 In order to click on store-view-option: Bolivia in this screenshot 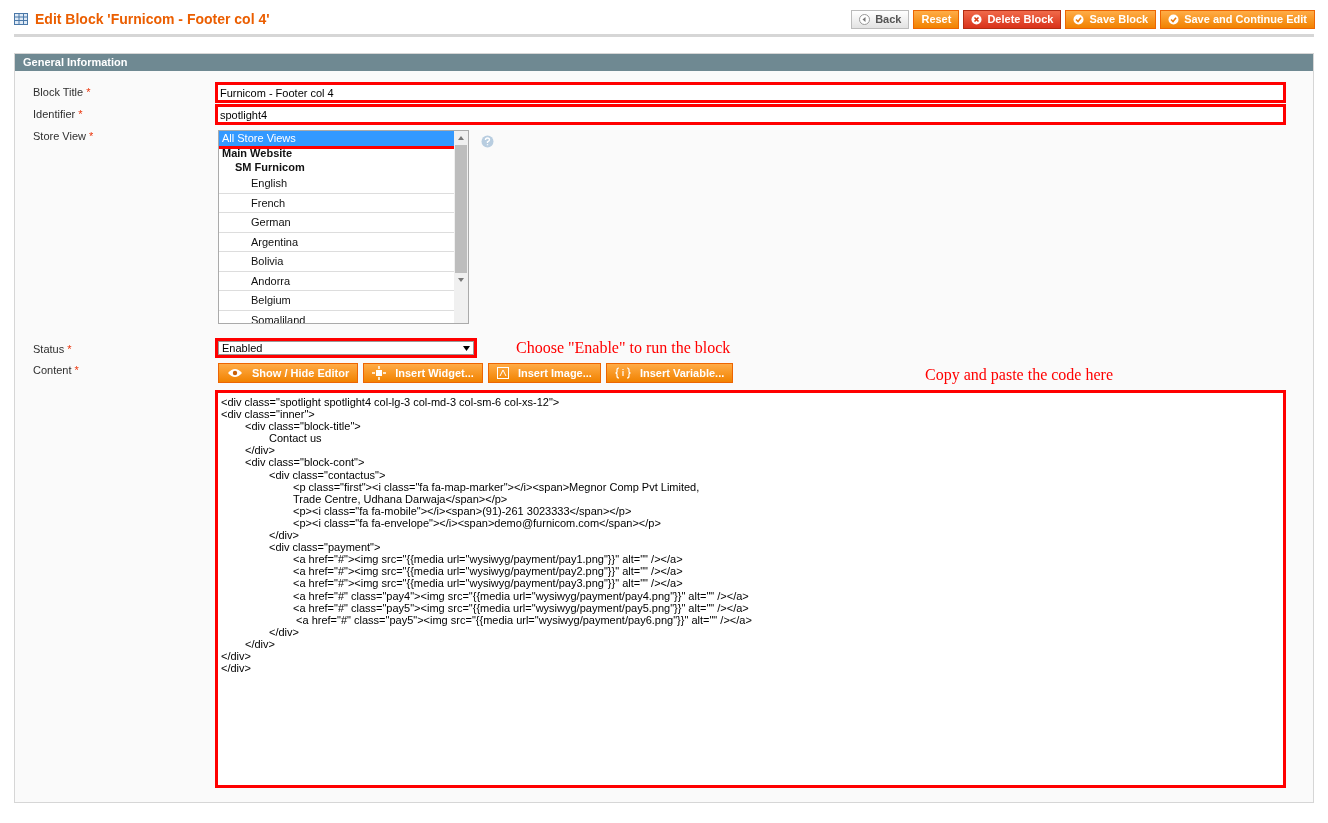, I will do `click(336, 262)`.